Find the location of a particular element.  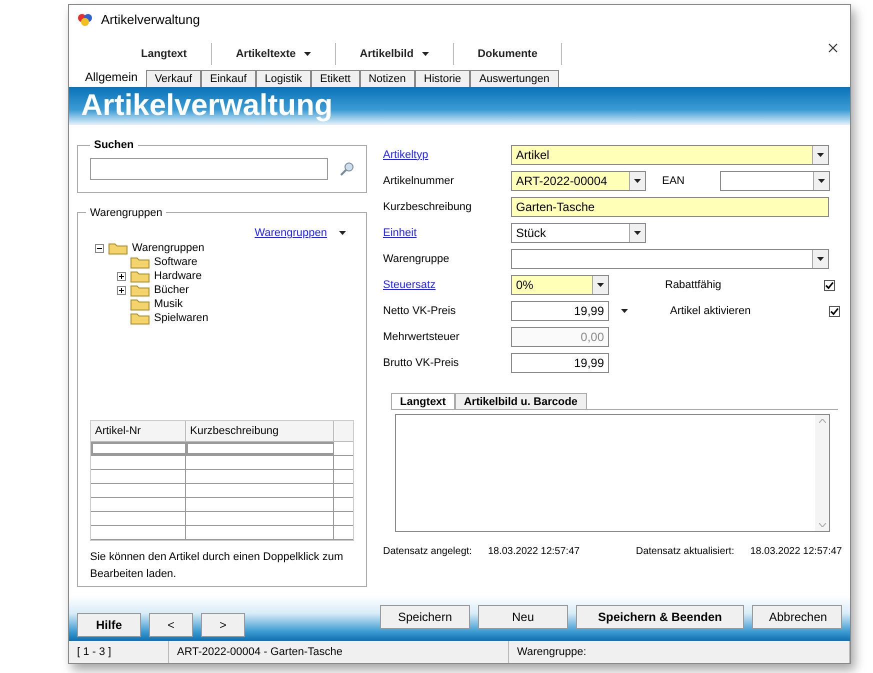

tree-item: Software is located at coordinates (176, 262).